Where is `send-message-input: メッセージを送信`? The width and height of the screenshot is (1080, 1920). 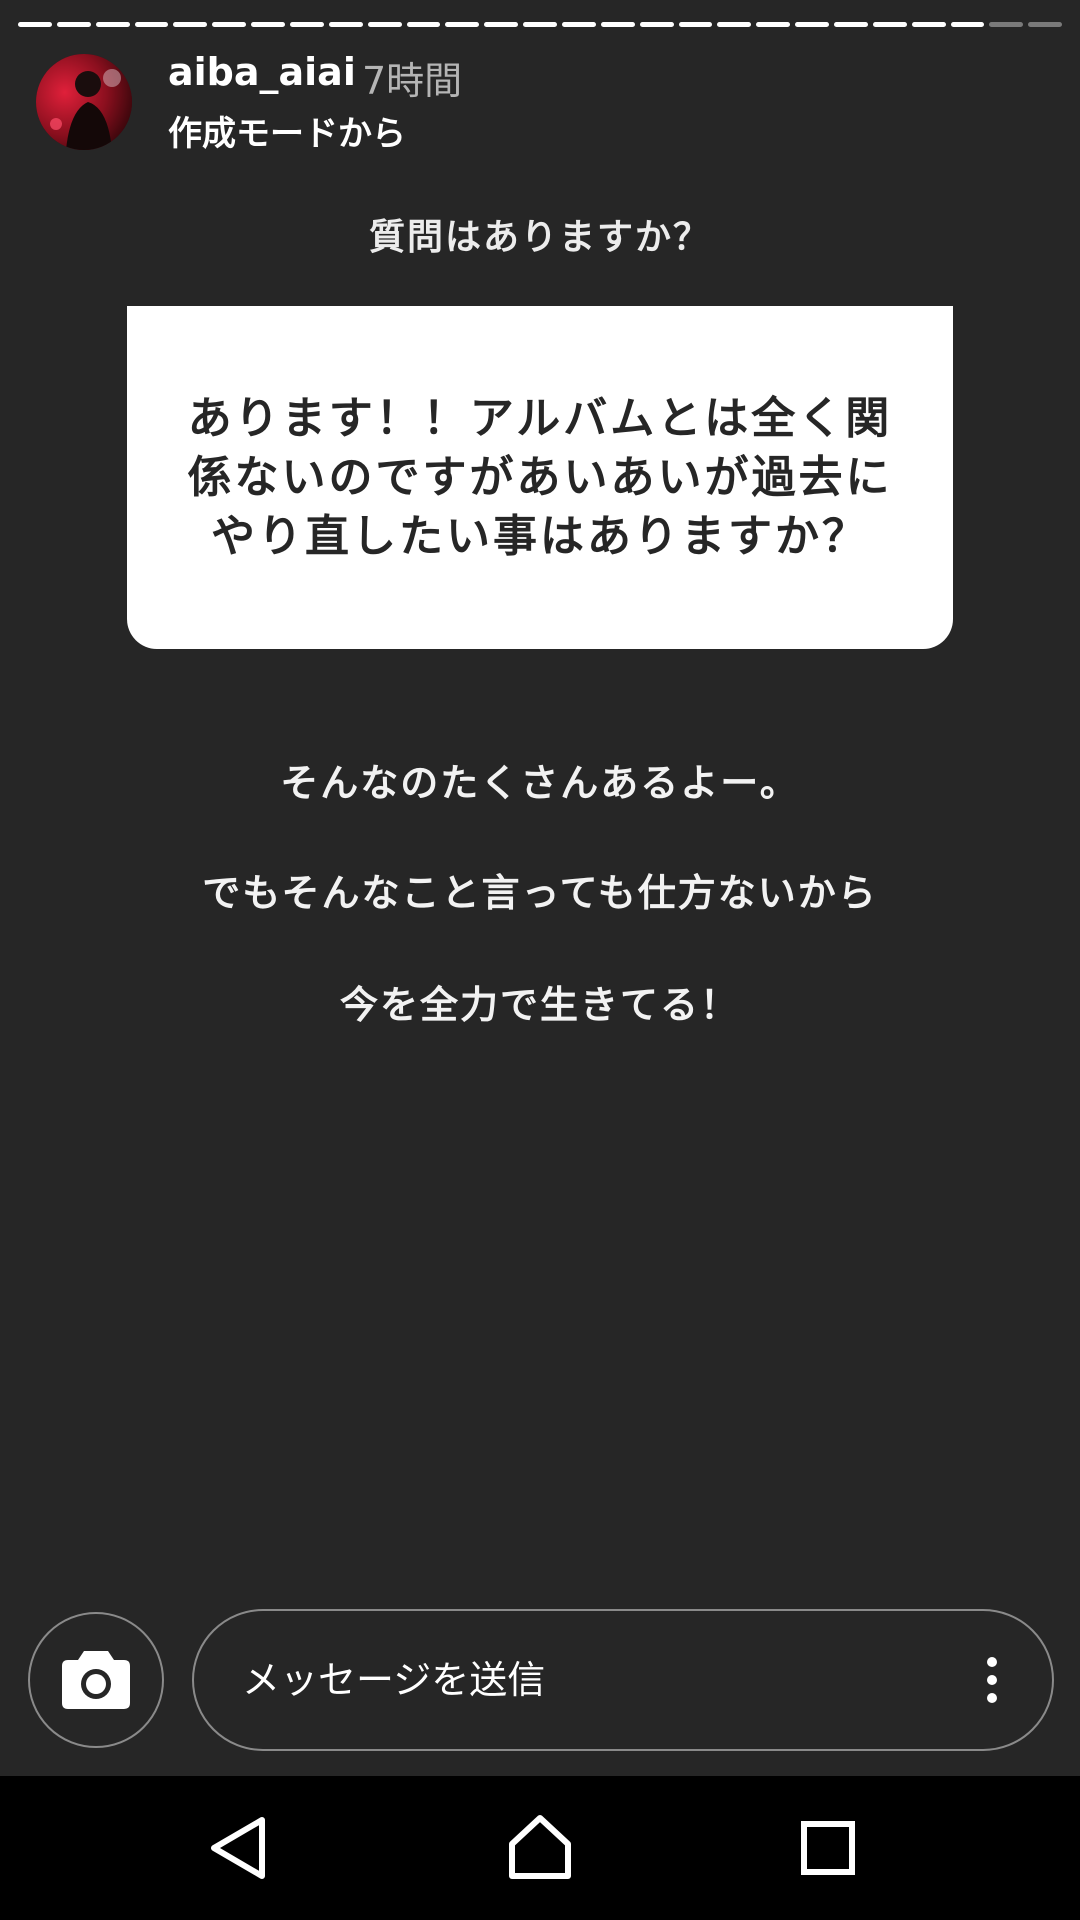 send-message-input: メッセージを送信 is located at coordinates (623, 1680).